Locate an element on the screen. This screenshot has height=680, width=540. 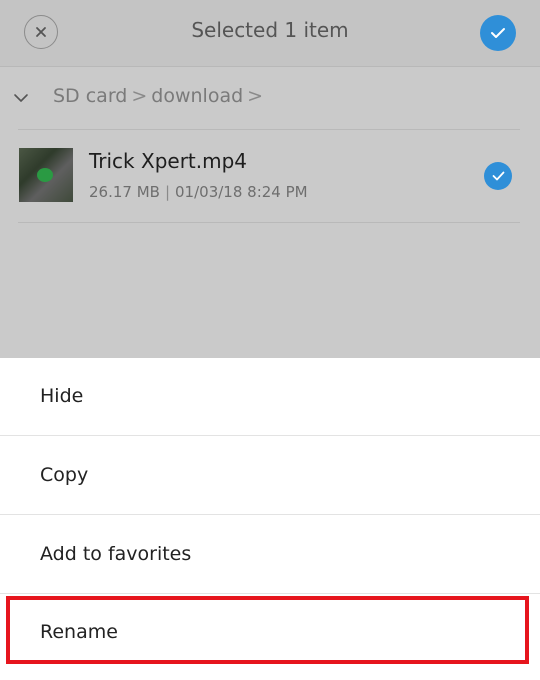
menu-item-label: Add to favorites is located at coordinates (116, 554).